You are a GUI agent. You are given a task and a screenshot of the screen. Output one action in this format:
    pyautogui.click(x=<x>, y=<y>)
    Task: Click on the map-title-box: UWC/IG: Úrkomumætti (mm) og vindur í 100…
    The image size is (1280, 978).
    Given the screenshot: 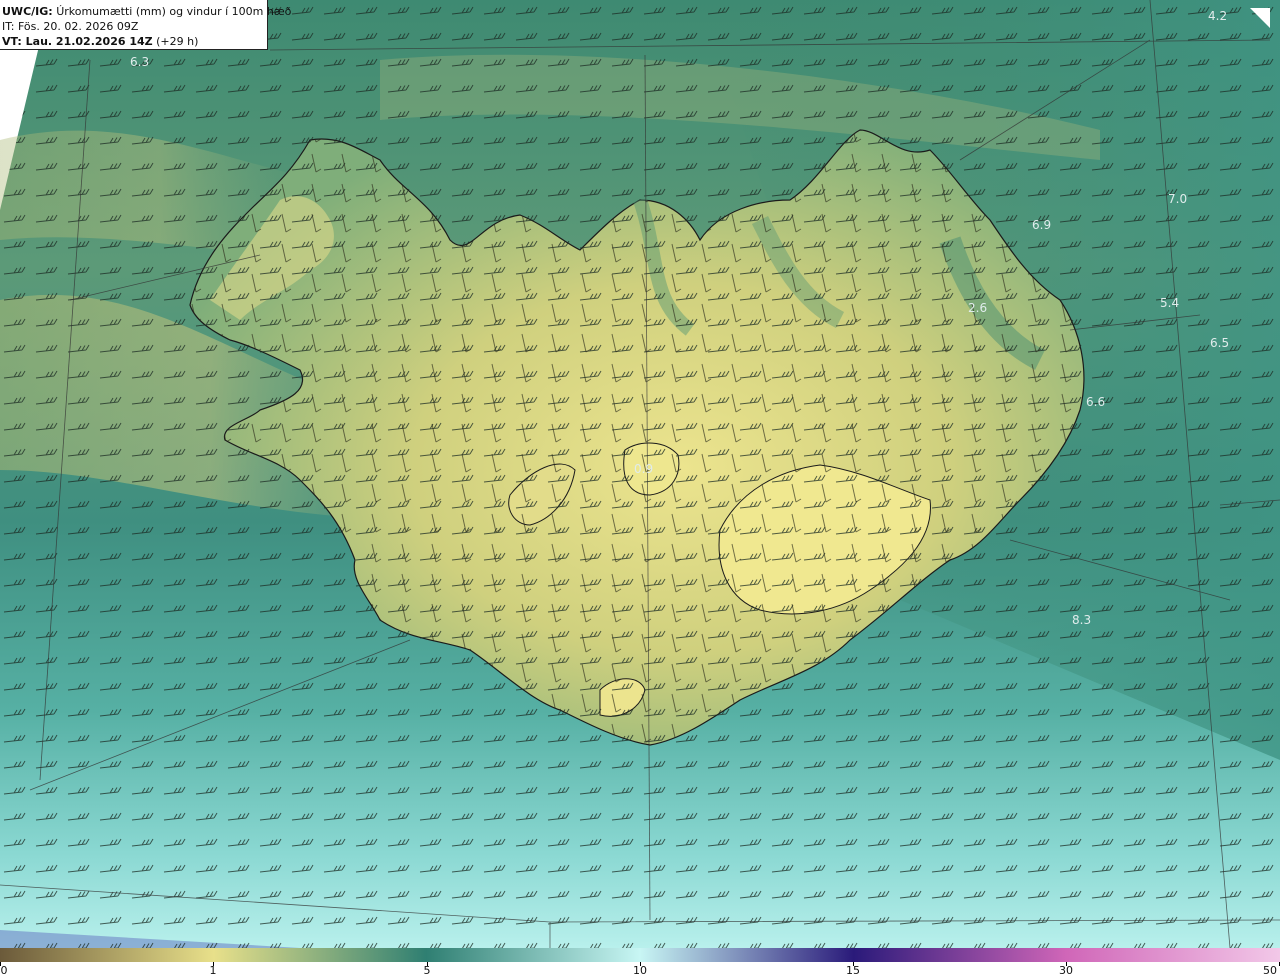 What is the action you would take?
    pyautogui.click(x=145, y=25)
    